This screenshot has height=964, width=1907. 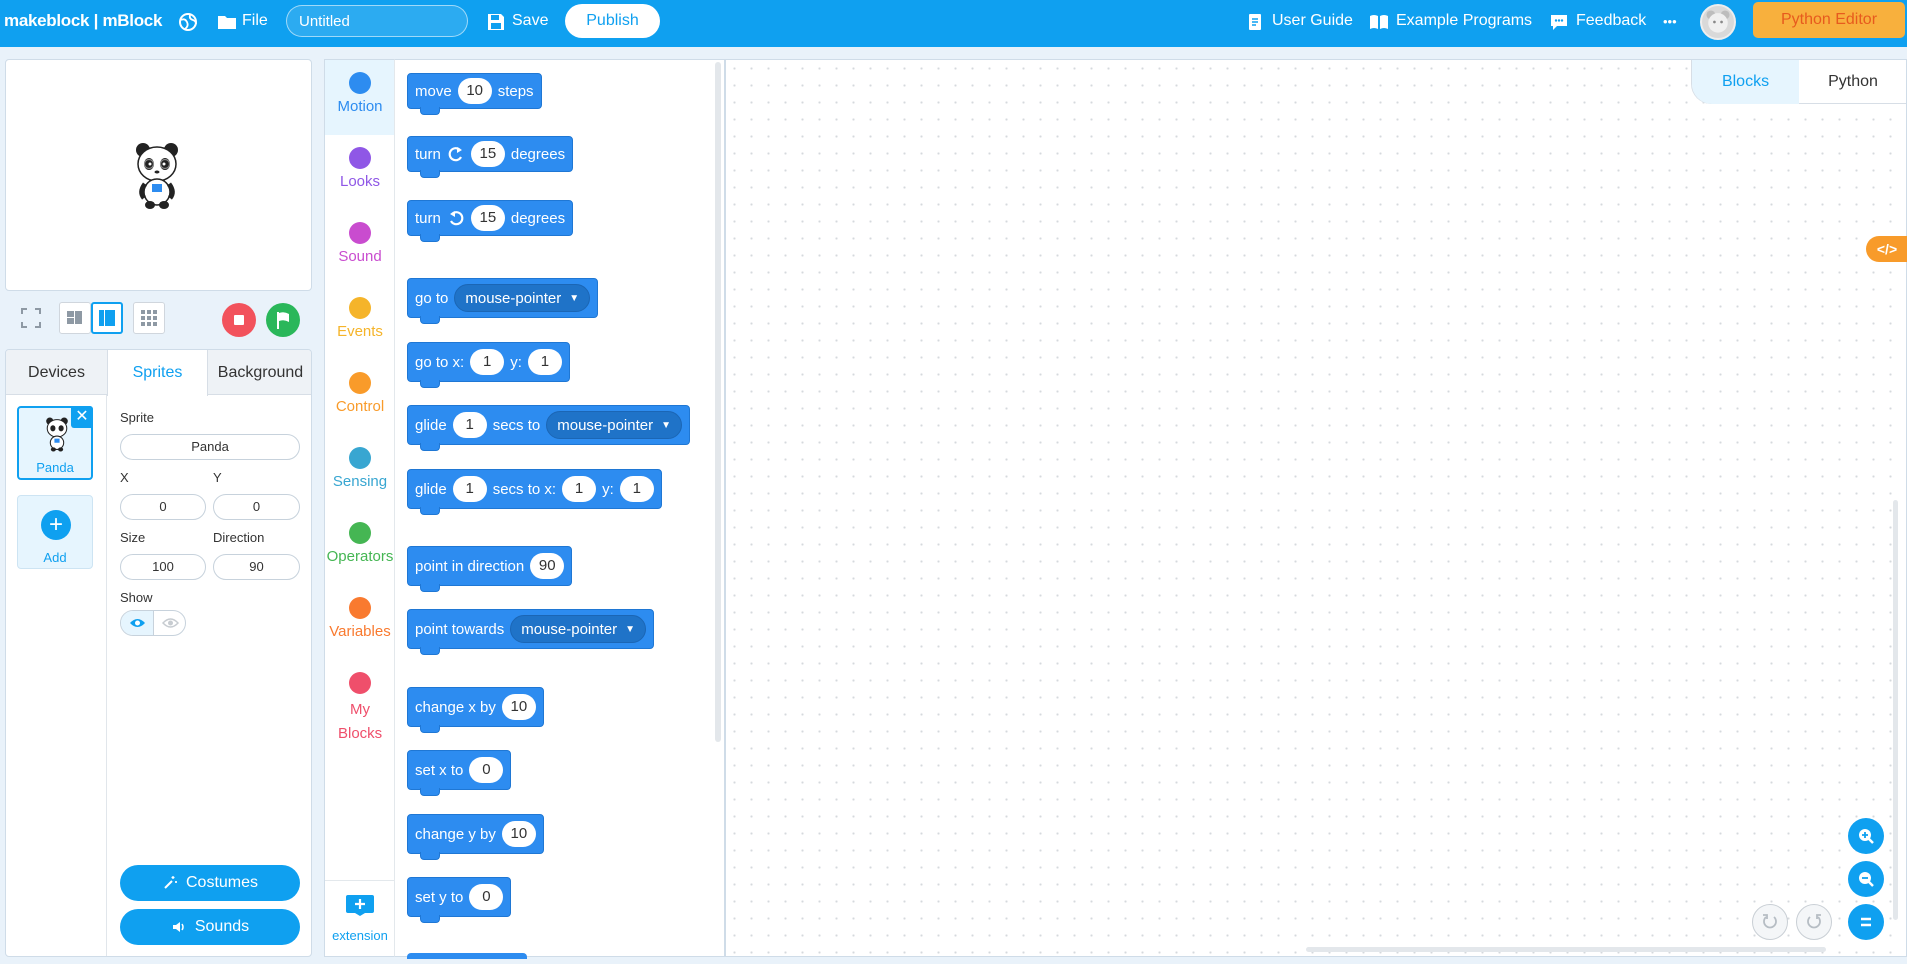 What do you see at coordinates (1829, 20) in the screenshot?
I see `python-editor-button: Python Editor` at bounding box center [1829, 20].